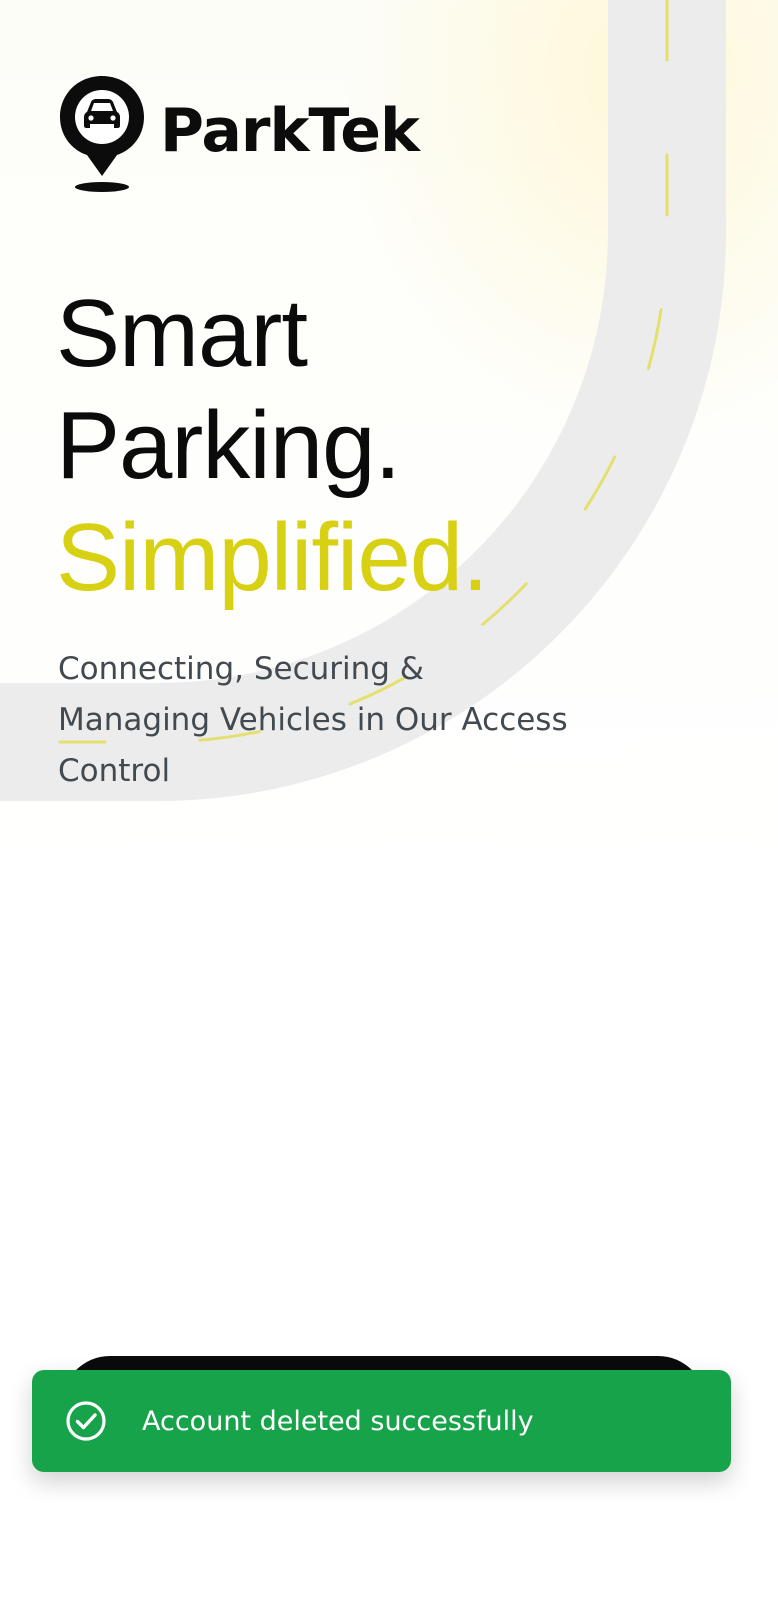  Describe the element at coordinates (338, 1421) in the screenshot. I see `toast-message: Account deleted successfully` at that location.